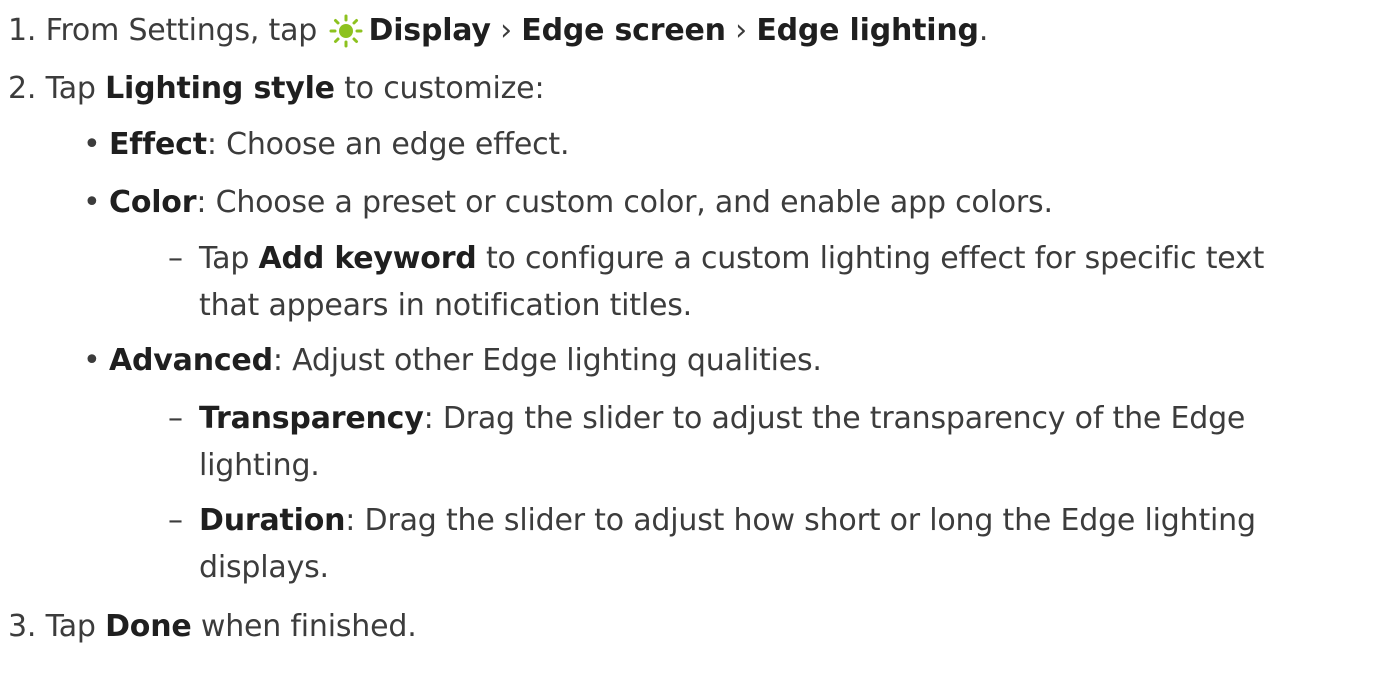 This screenshot has width=1374, height=674. I want to click on step-number: 2., so click(22, 88).